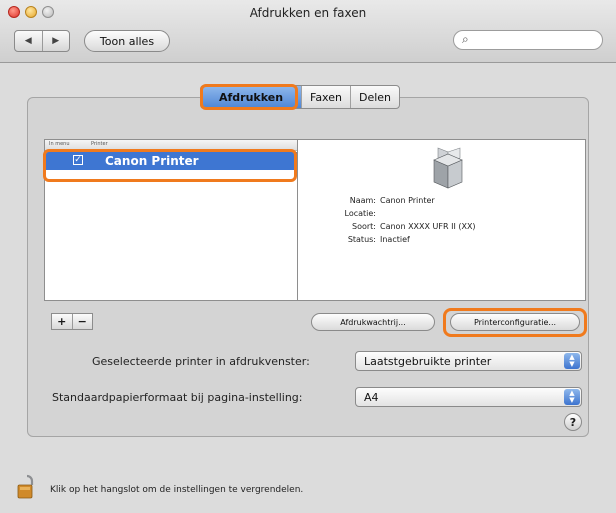 This screenshot has height=513, width=616. What do you see at coordinates (360, 213) in the screenshot?
I see `info-location-key: Locatie:` at bounding box center [360, 213].